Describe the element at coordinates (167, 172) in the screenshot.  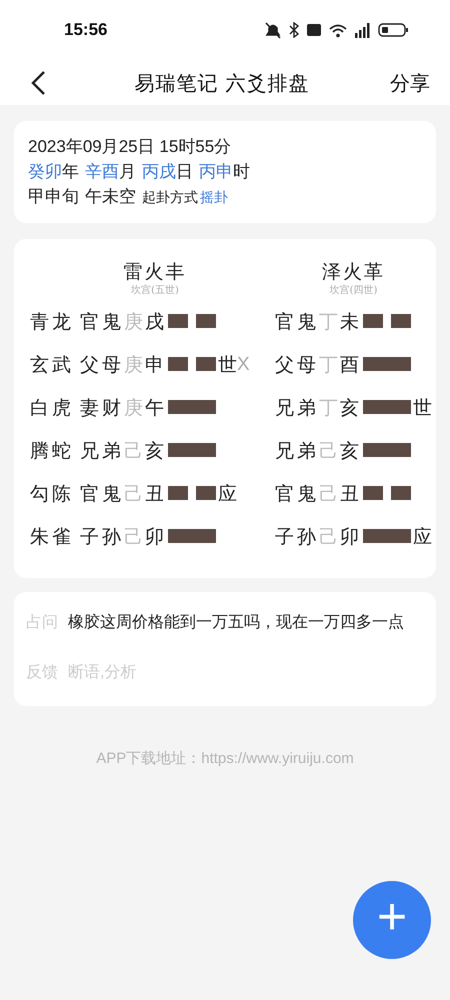
I see `pillar-label: 丙戌日` at that location.